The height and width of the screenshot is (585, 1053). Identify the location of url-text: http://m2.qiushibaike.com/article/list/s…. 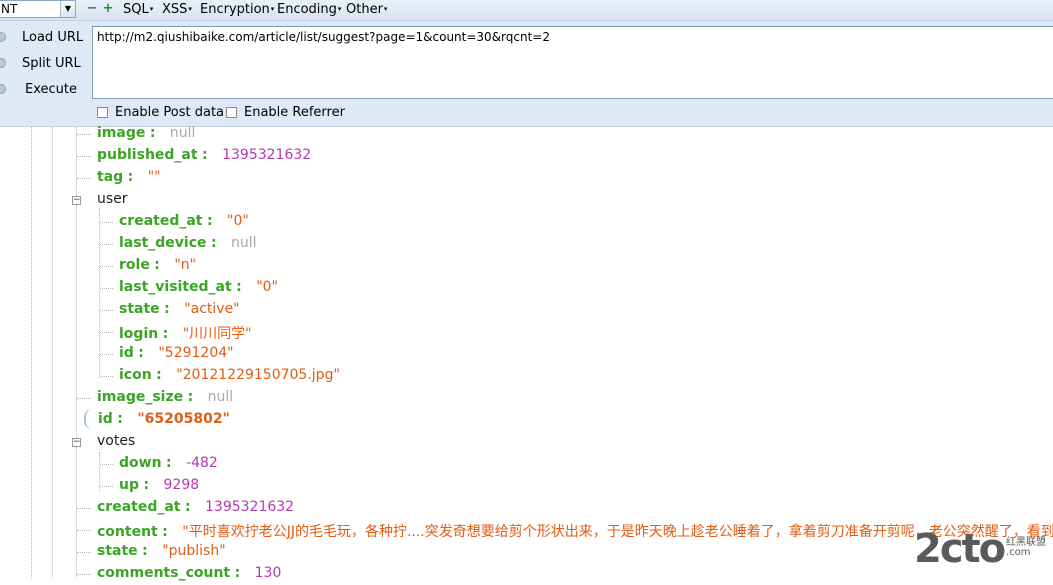
(323, 37).